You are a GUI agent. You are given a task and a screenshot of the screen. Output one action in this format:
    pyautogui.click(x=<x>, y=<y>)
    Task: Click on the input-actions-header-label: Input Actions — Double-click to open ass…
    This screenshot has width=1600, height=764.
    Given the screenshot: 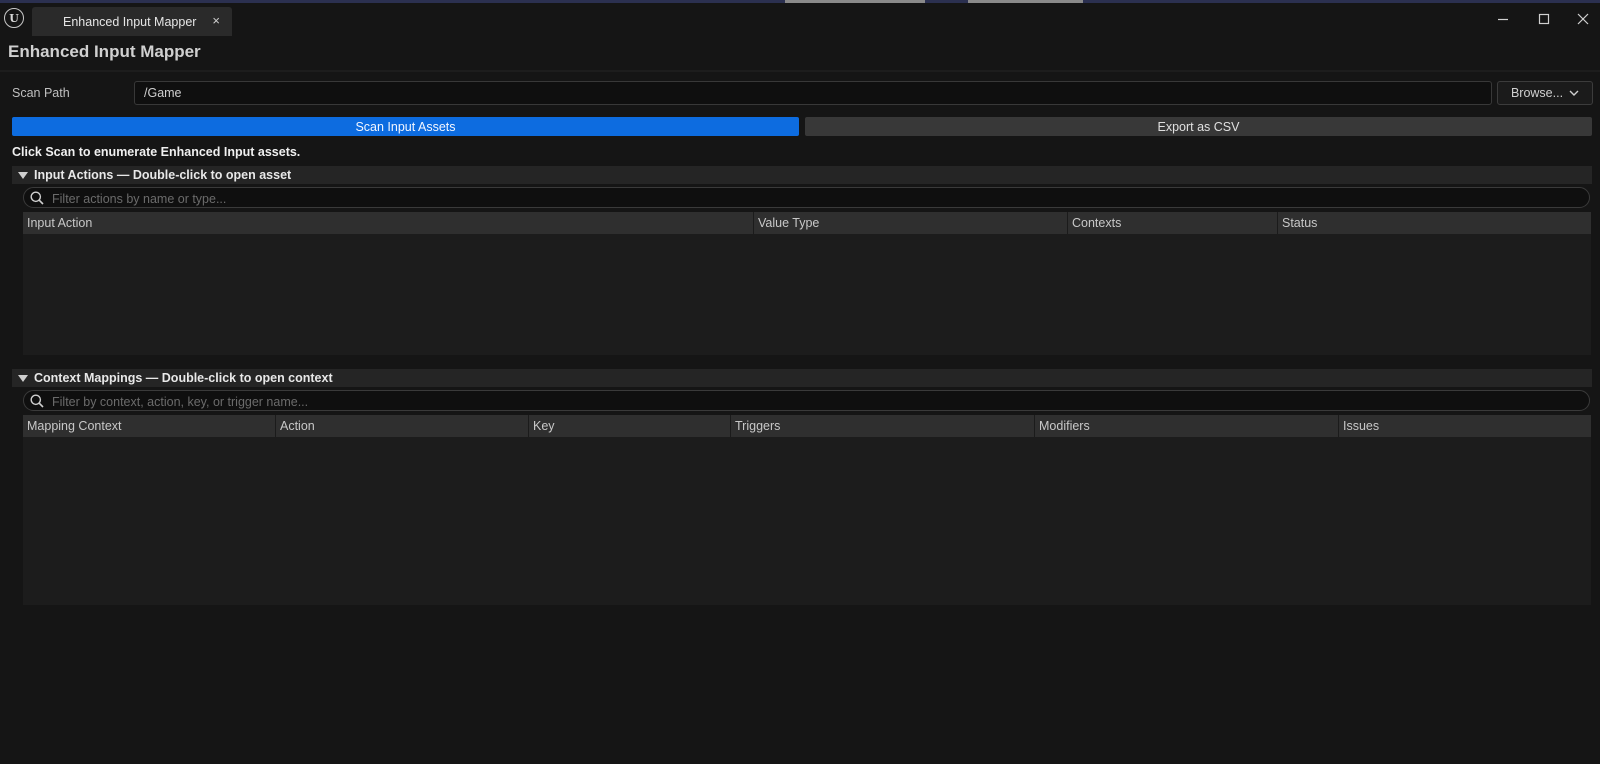 What is the action you would take?
    pyautogui.click(x=163, y=175)
    